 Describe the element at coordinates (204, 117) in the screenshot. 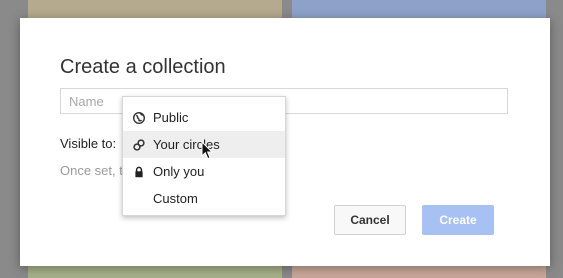

I see `menu-item-public: Public` at that location.